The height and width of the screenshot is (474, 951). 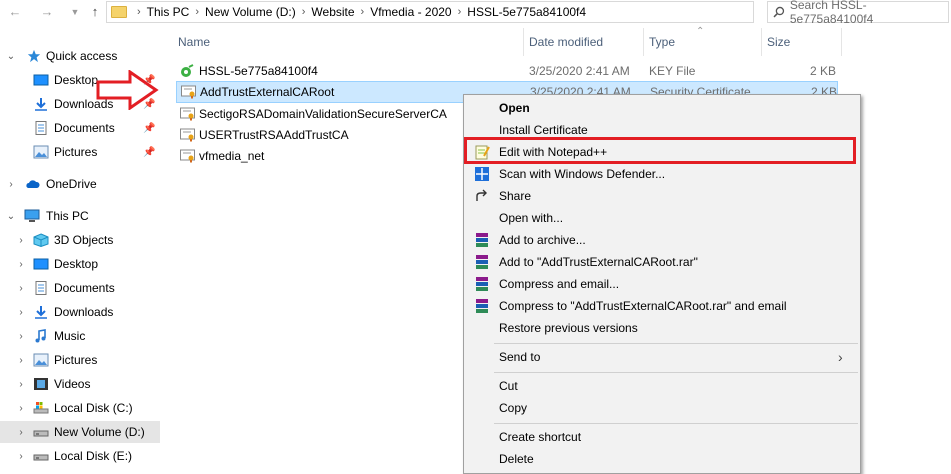 What do you see at coordinates (778, 42) in the screenshot?
I see `column-header-size: Size` at bounding box center [778, 42].